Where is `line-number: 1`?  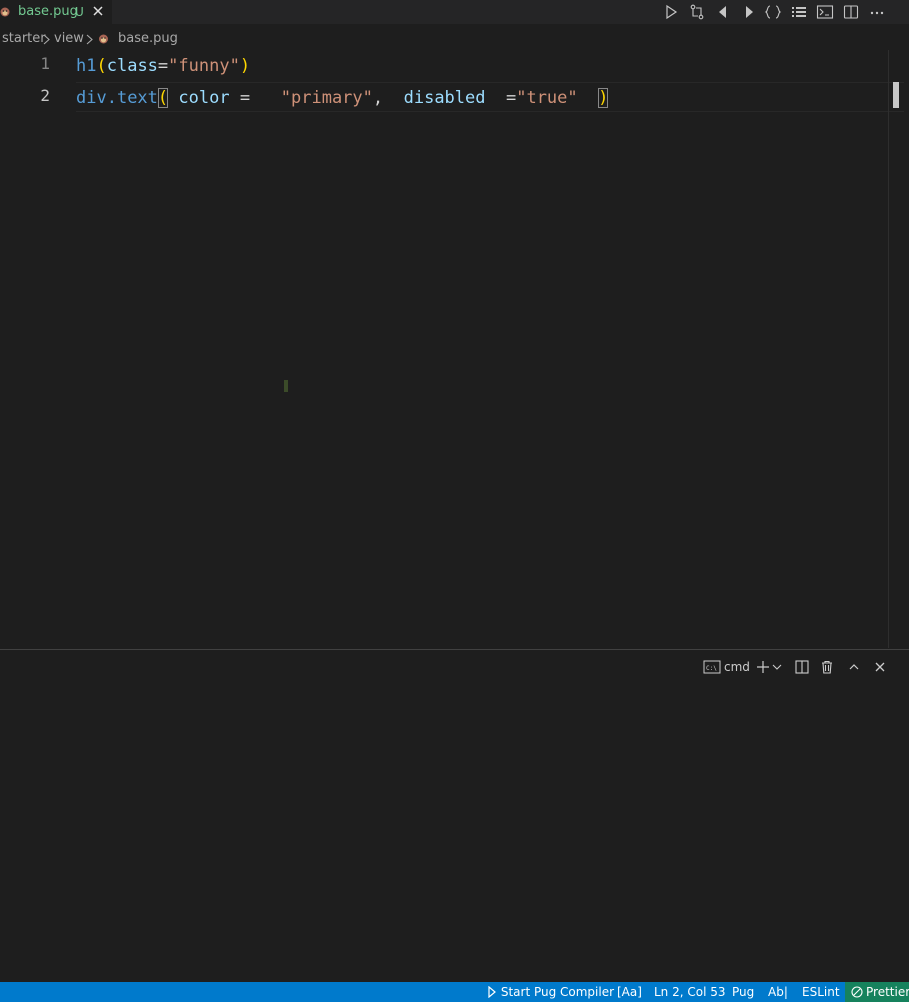
line-number: 1 is located at coordinates (45, 63).